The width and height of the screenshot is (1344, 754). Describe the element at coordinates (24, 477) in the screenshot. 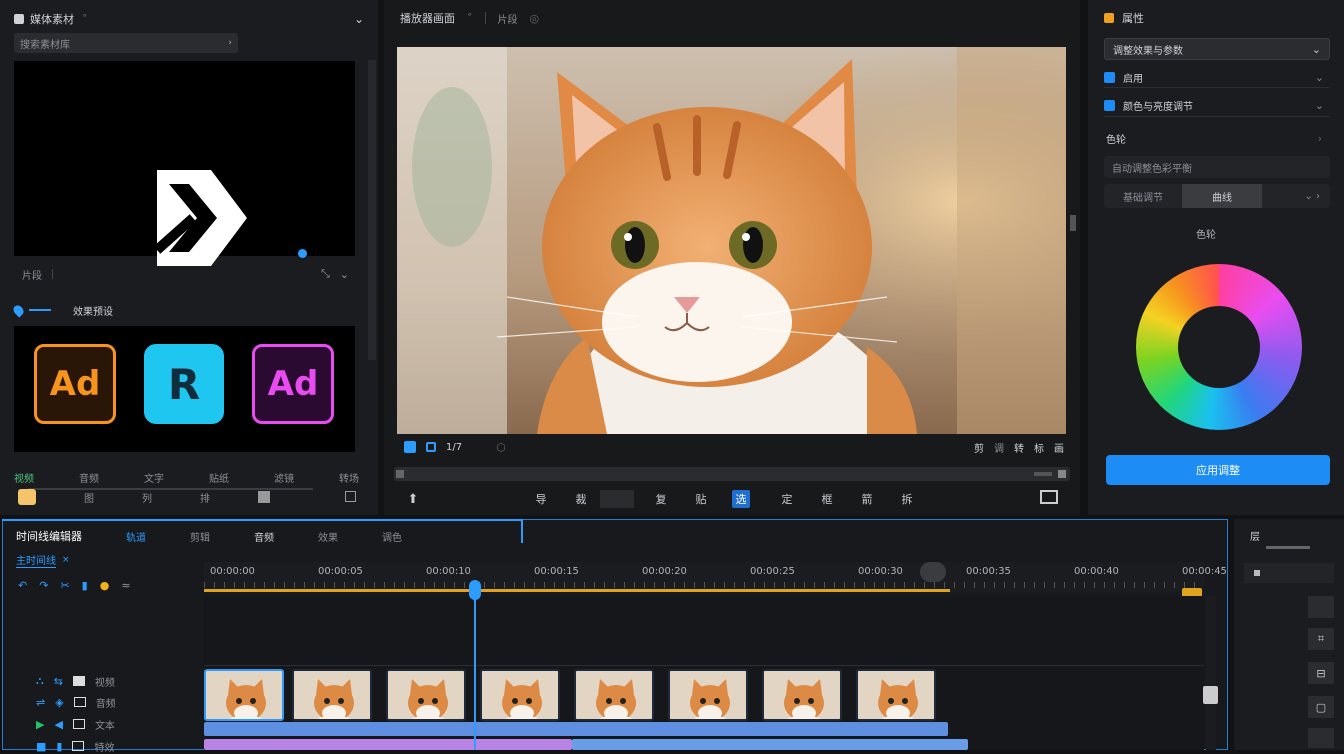

I see `tab-video: 视频` at that location.